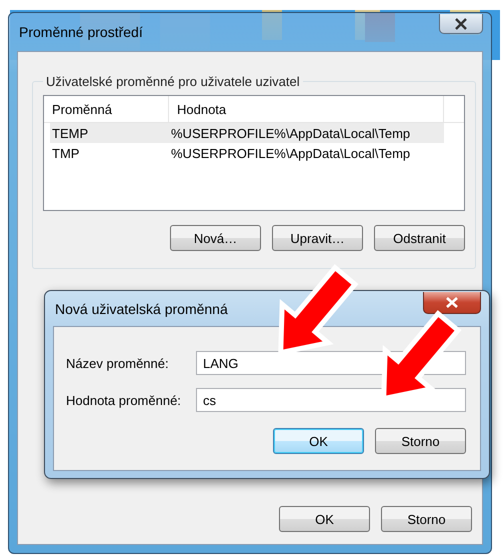 The image size is (503, 558). I want to click on field-label: Název proměnné:, so click(118, 363).